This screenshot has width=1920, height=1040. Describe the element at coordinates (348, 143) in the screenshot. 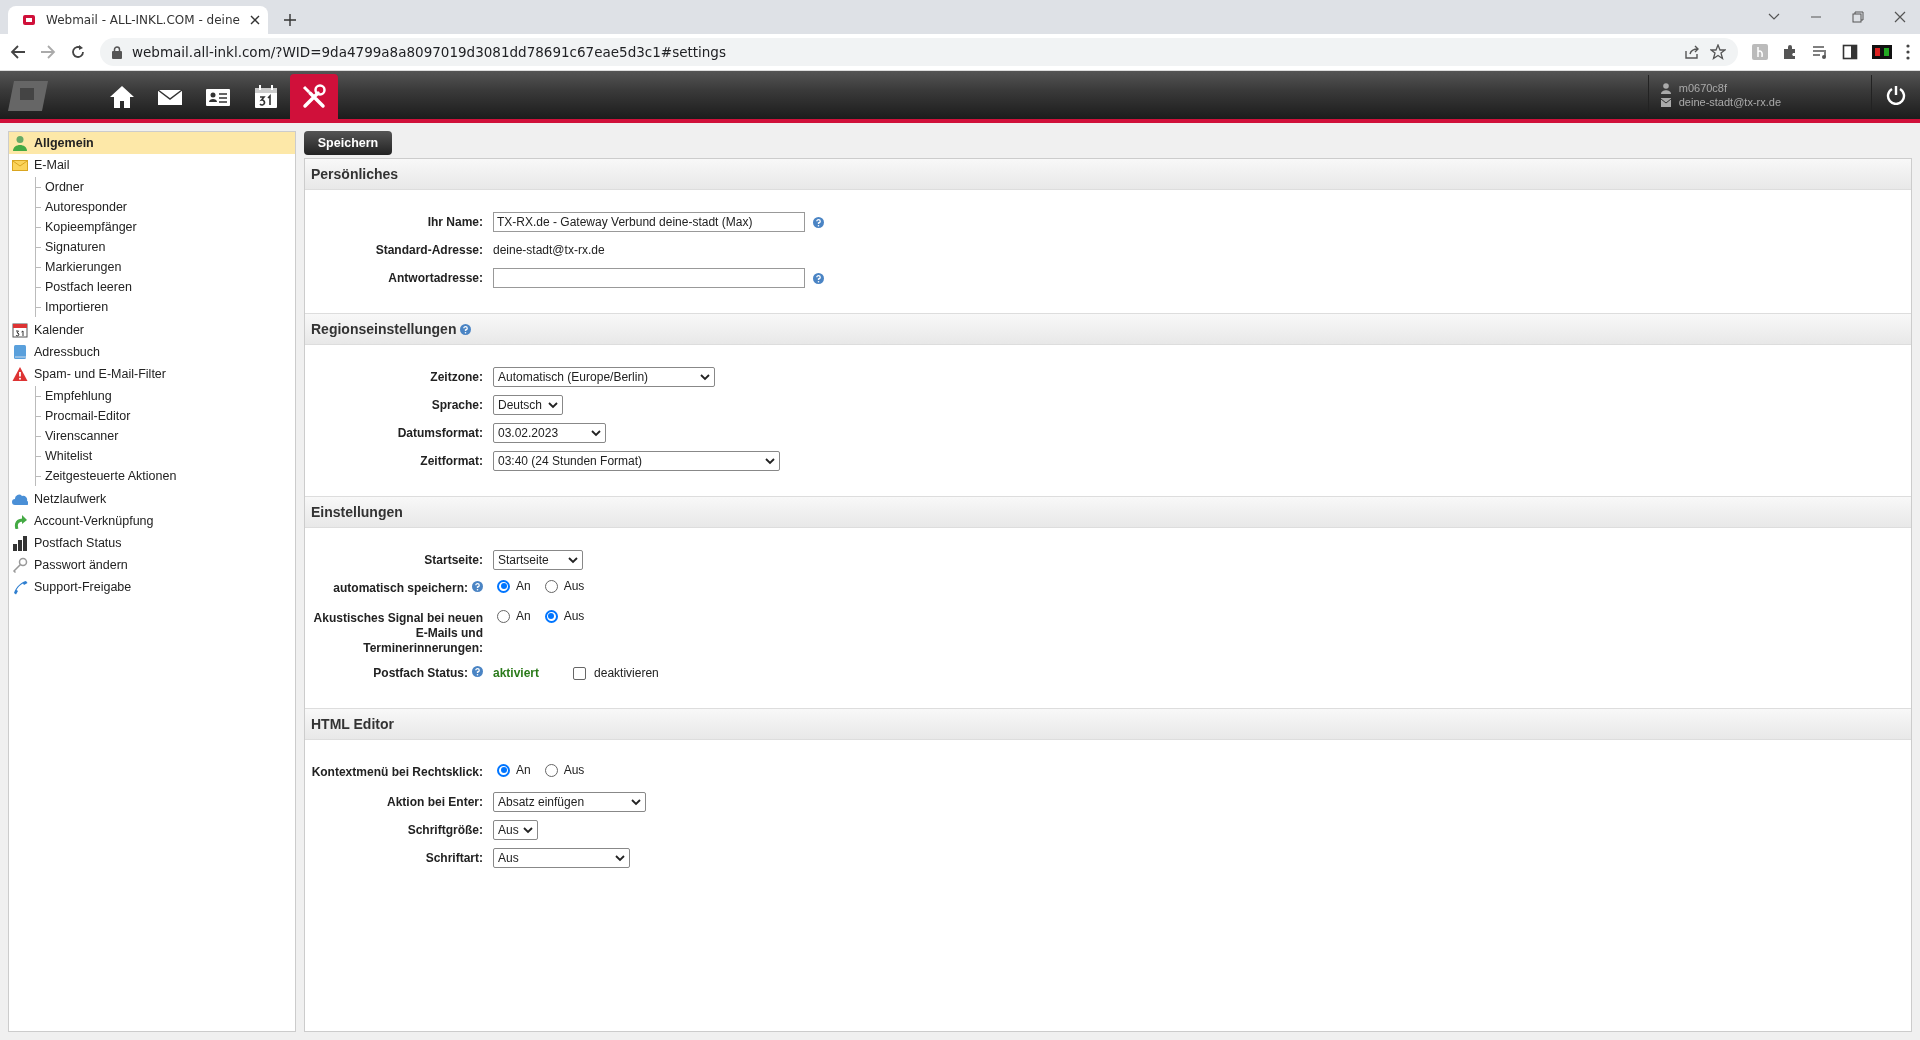

I see `save-button: Speichern` at that location.